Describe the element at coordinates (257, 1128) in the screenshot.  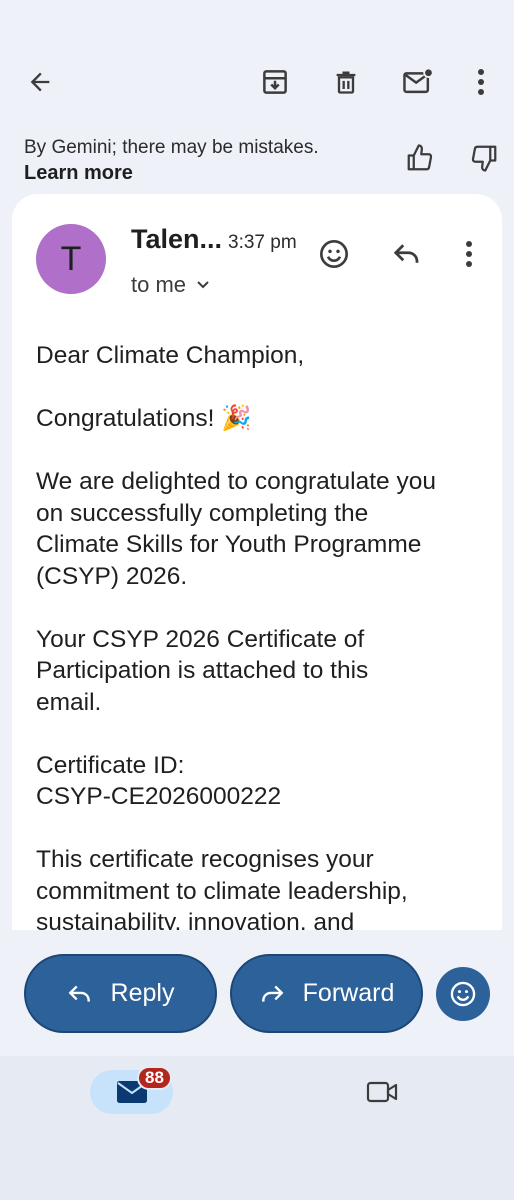
I see `bottom-navigation: 88` at that location.